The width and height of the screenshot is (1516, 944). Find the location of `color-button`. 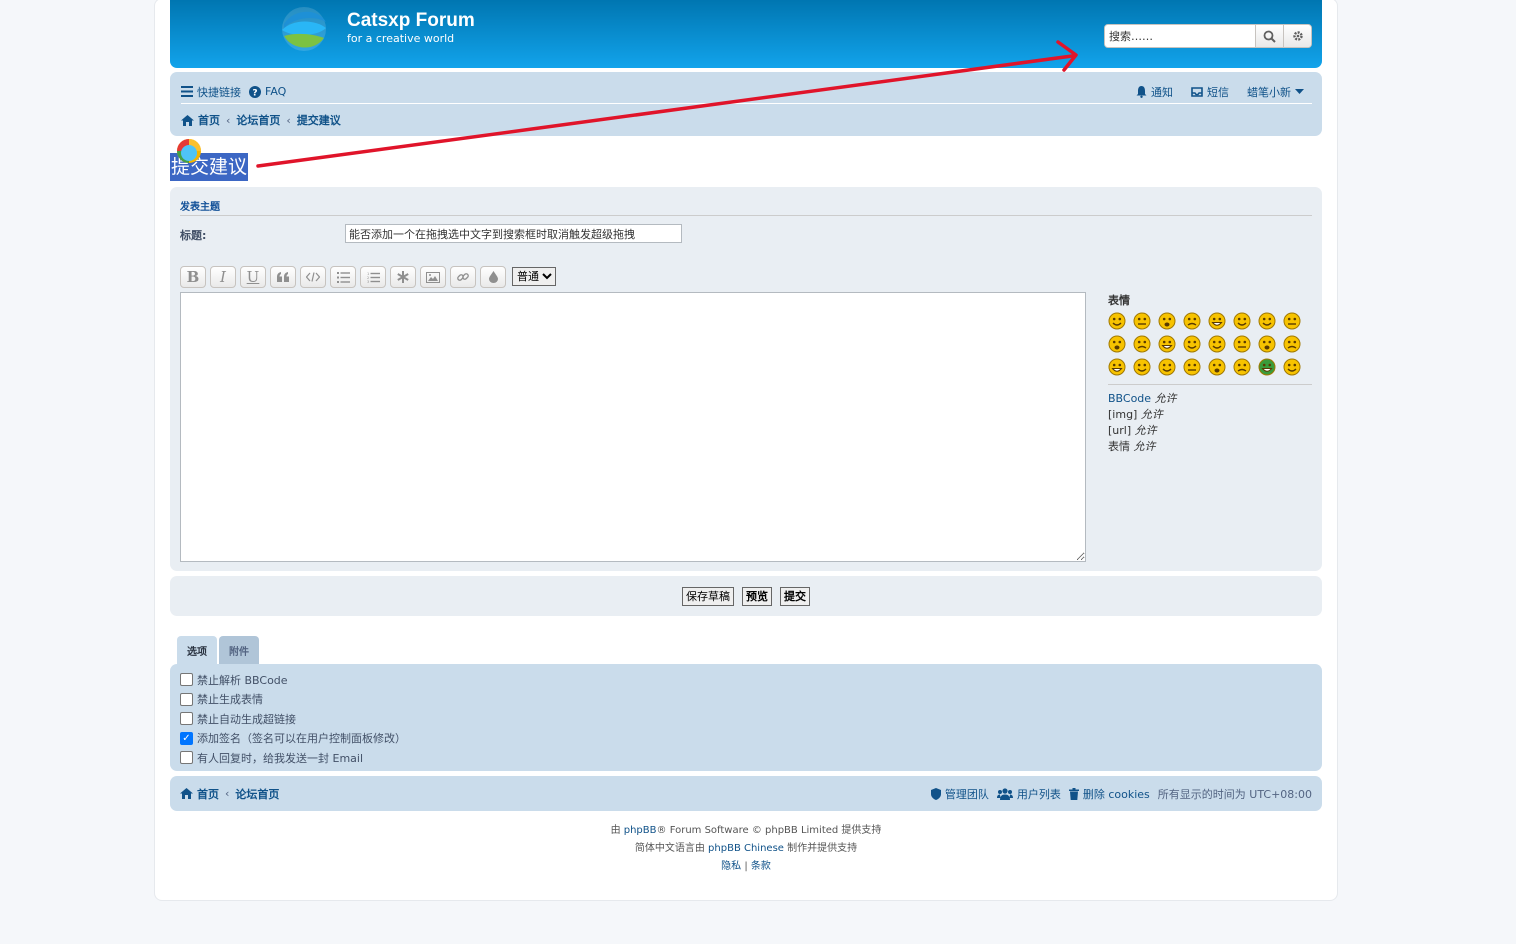

color-button is located at coordinates (493, 277).